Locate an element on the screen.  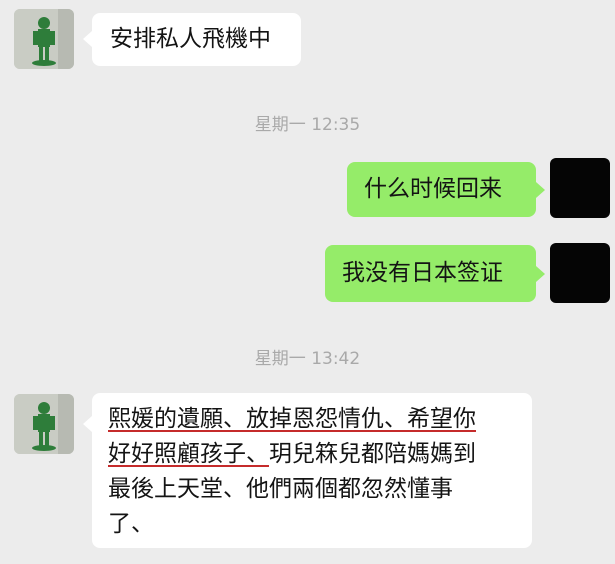
timestamp: 星期一 13:42 is located at coordinates (307, 359).